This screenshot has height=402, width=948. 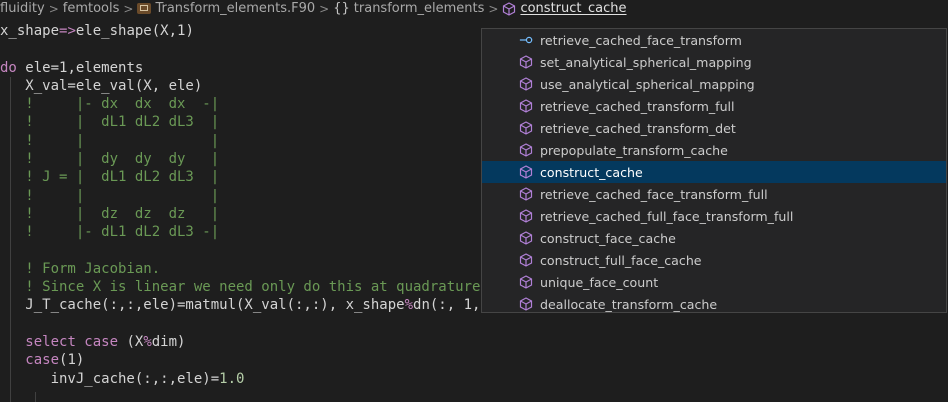 I want to click on suggestion-item: deallocate_transform_cache, so click(x=714, y=302).